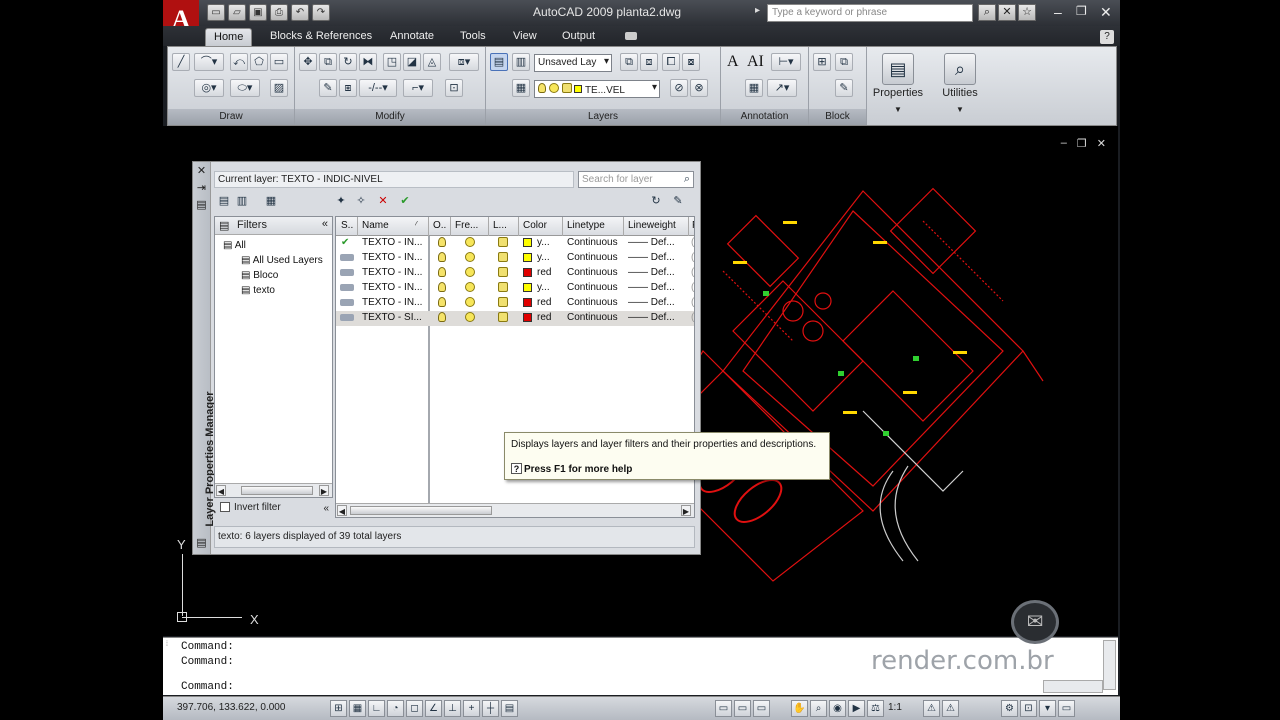 The height and width of the screenshot is (720, 1280). Describe the element at coordinates (378, 88) in the screenshot. I see `trim-icon: -/--▾` at that location.